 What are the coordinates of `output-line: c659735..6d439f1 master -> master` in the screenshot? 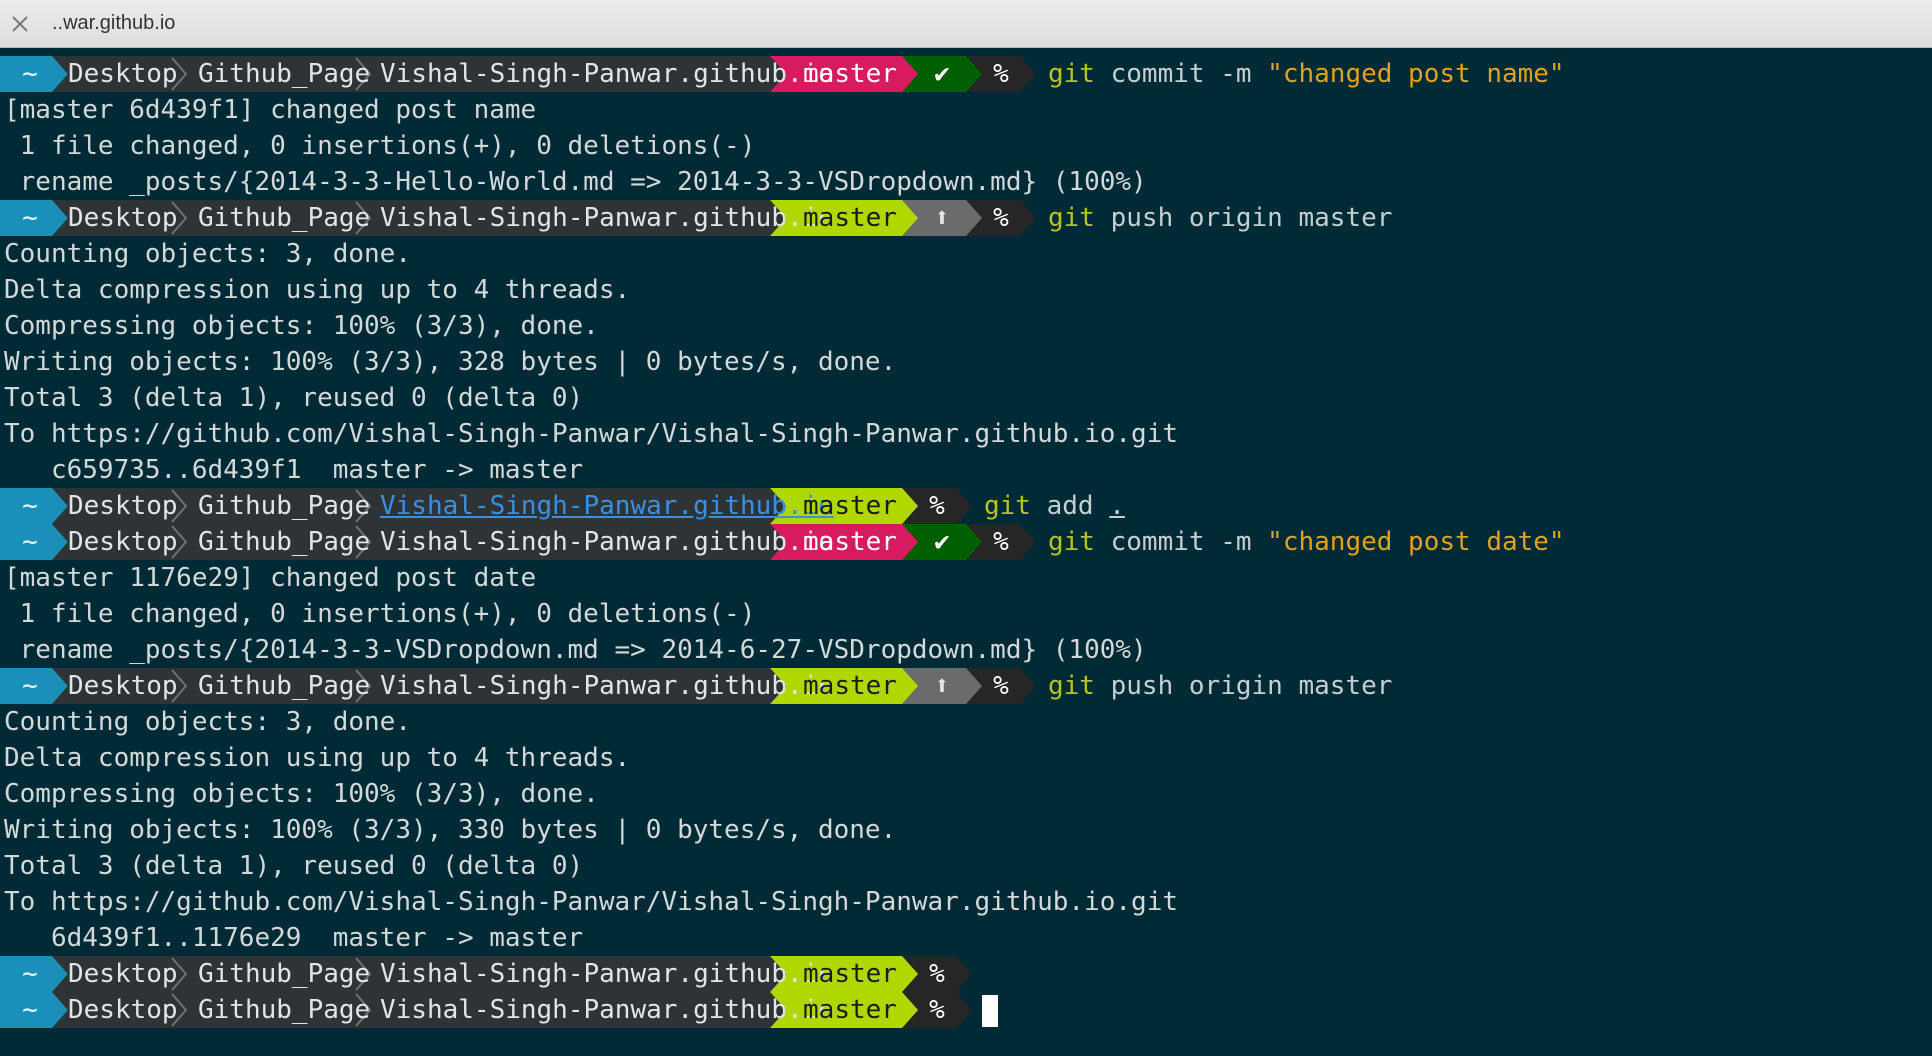 It's located at (294, 470).